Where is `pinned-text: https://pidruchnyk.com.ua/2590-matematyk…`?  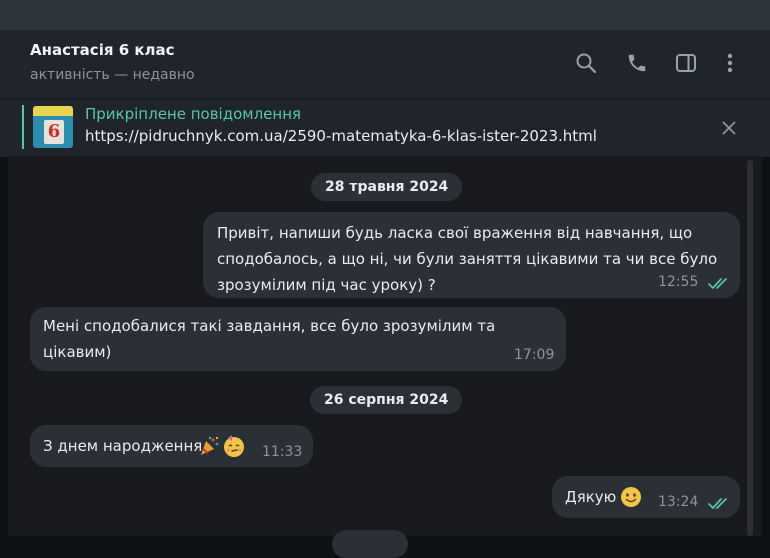
pinned-text: https://pidruchnyk.com.ua/2590-matematyk… is located at coordinates (341, 136).